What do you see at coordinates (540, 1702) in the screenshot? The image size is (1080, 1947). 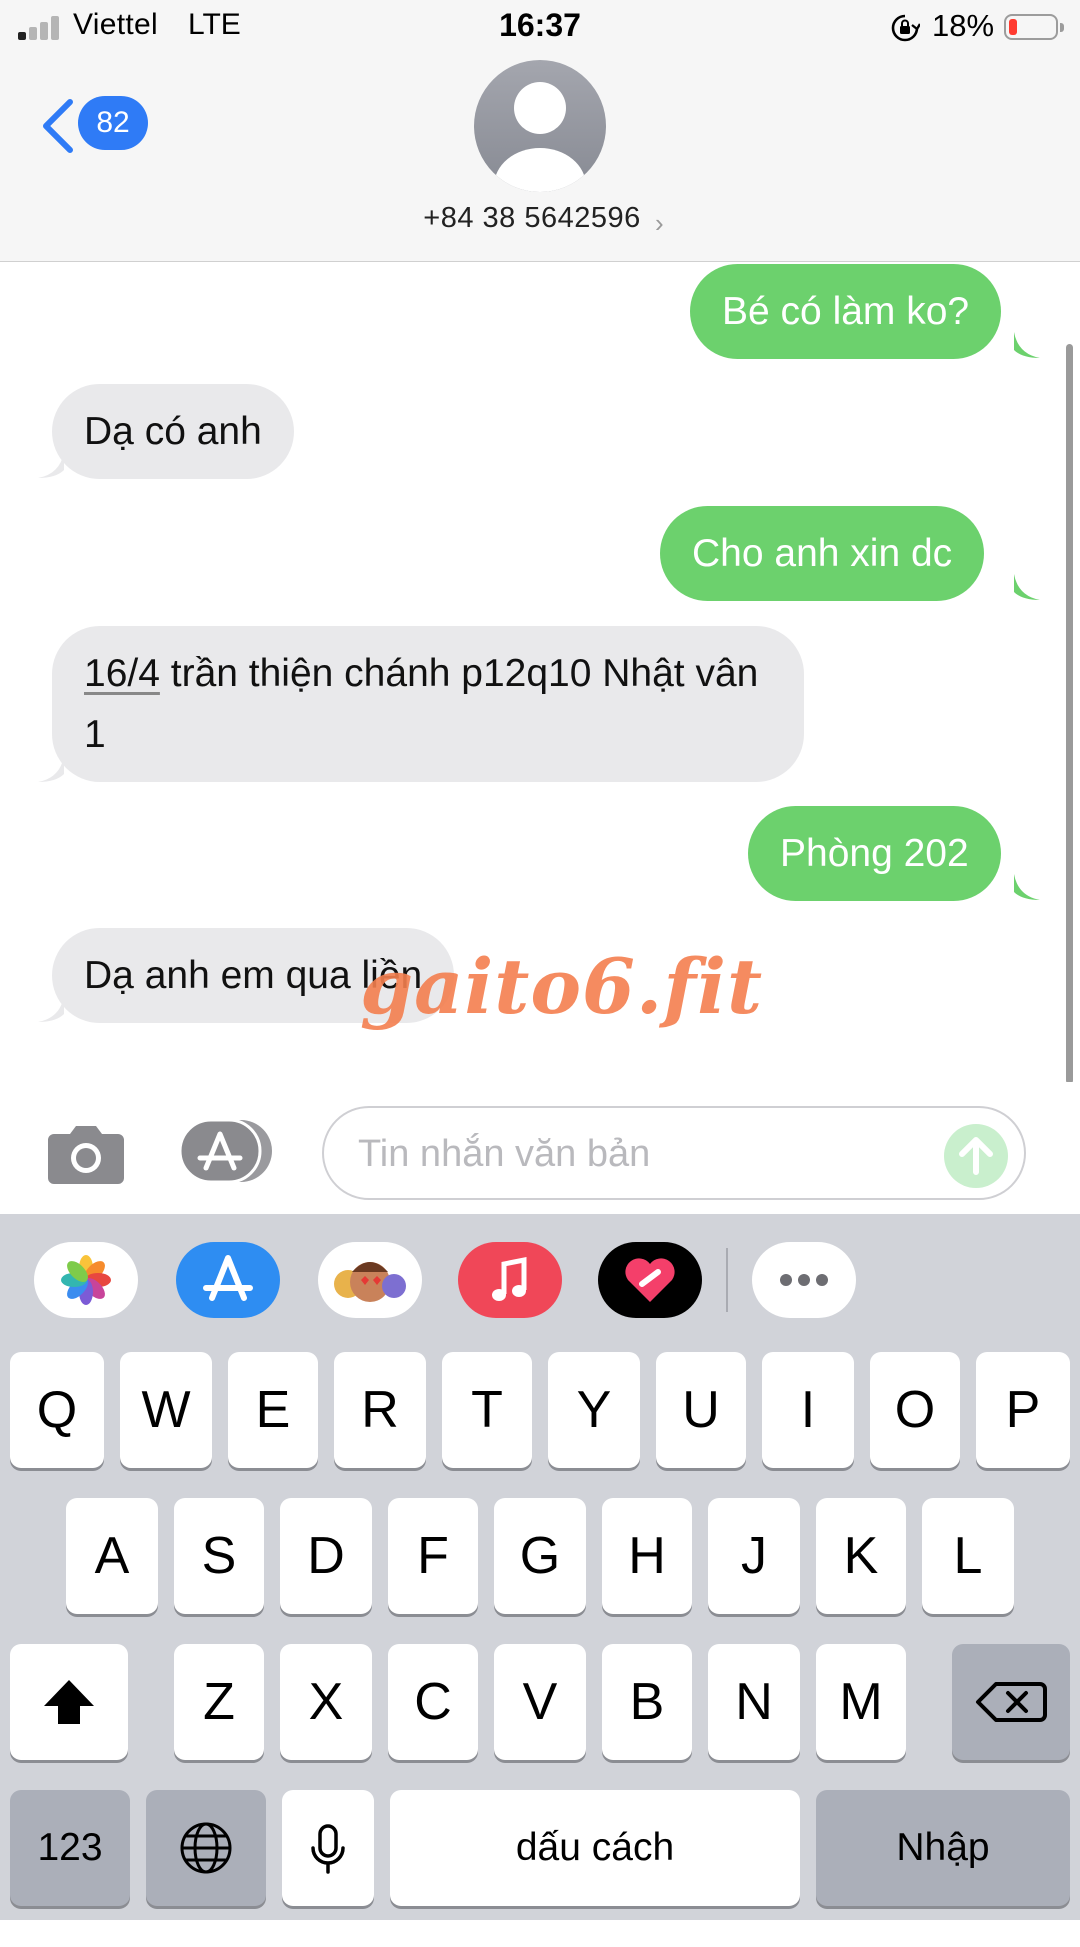 I see `key-v: V` at bounding box center [540, 1702].